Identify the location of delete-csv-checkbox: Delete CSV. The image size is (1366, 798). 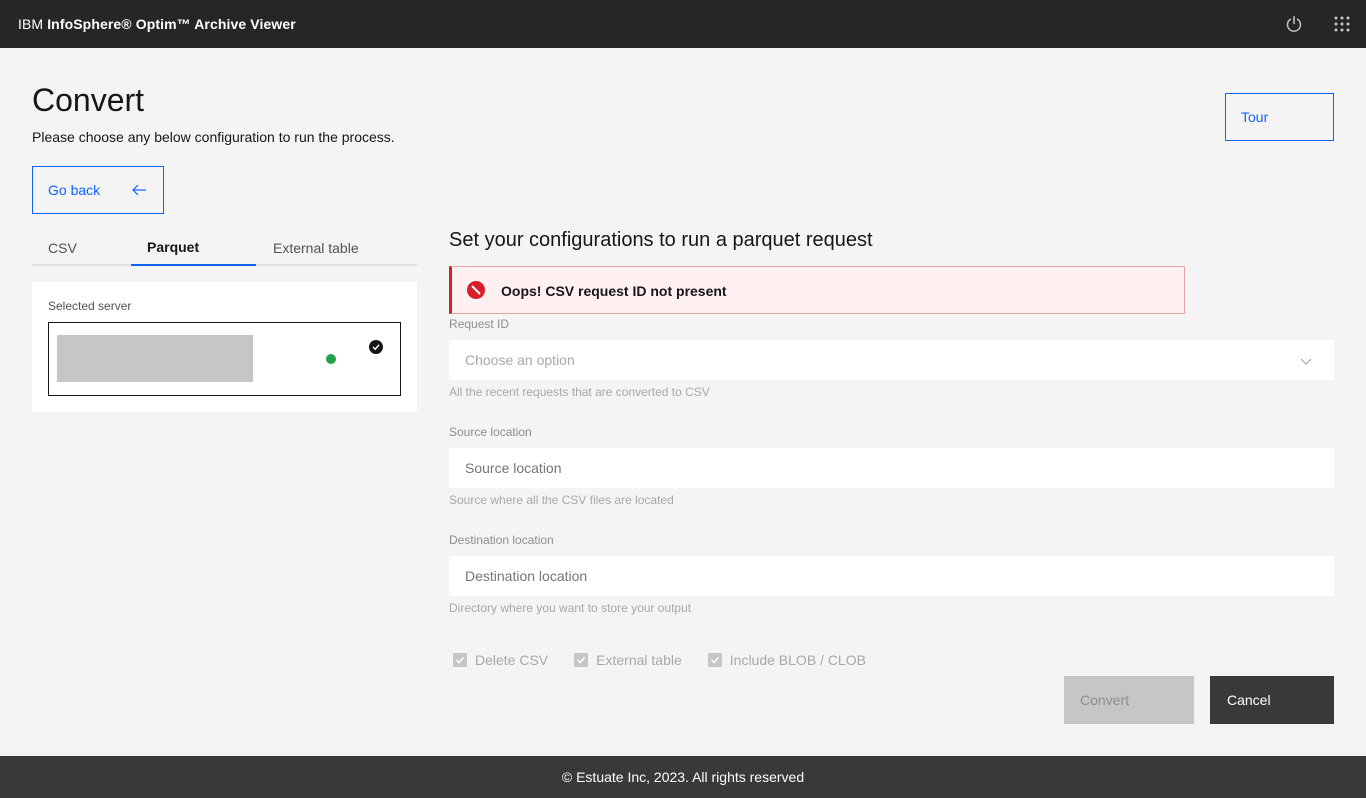
(500, 660).